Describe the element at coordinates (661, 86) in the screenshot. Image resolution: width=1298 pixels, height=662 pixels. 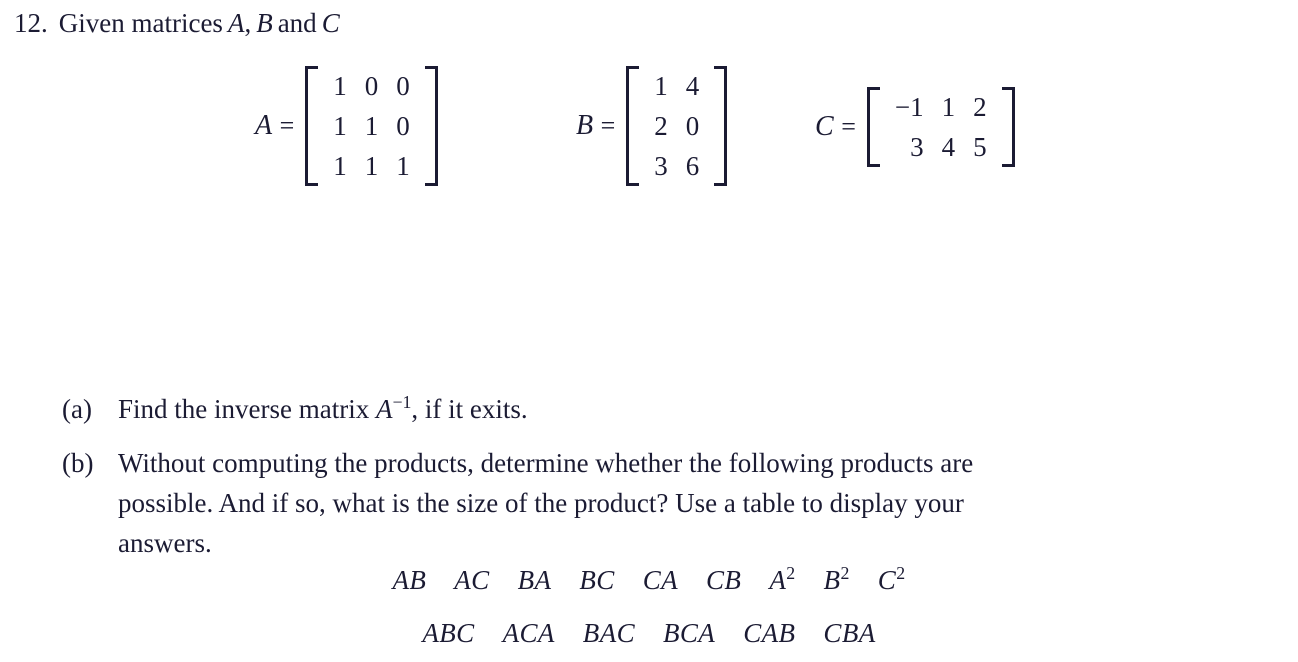
I see `matrix-b-cell: 1` at that location.